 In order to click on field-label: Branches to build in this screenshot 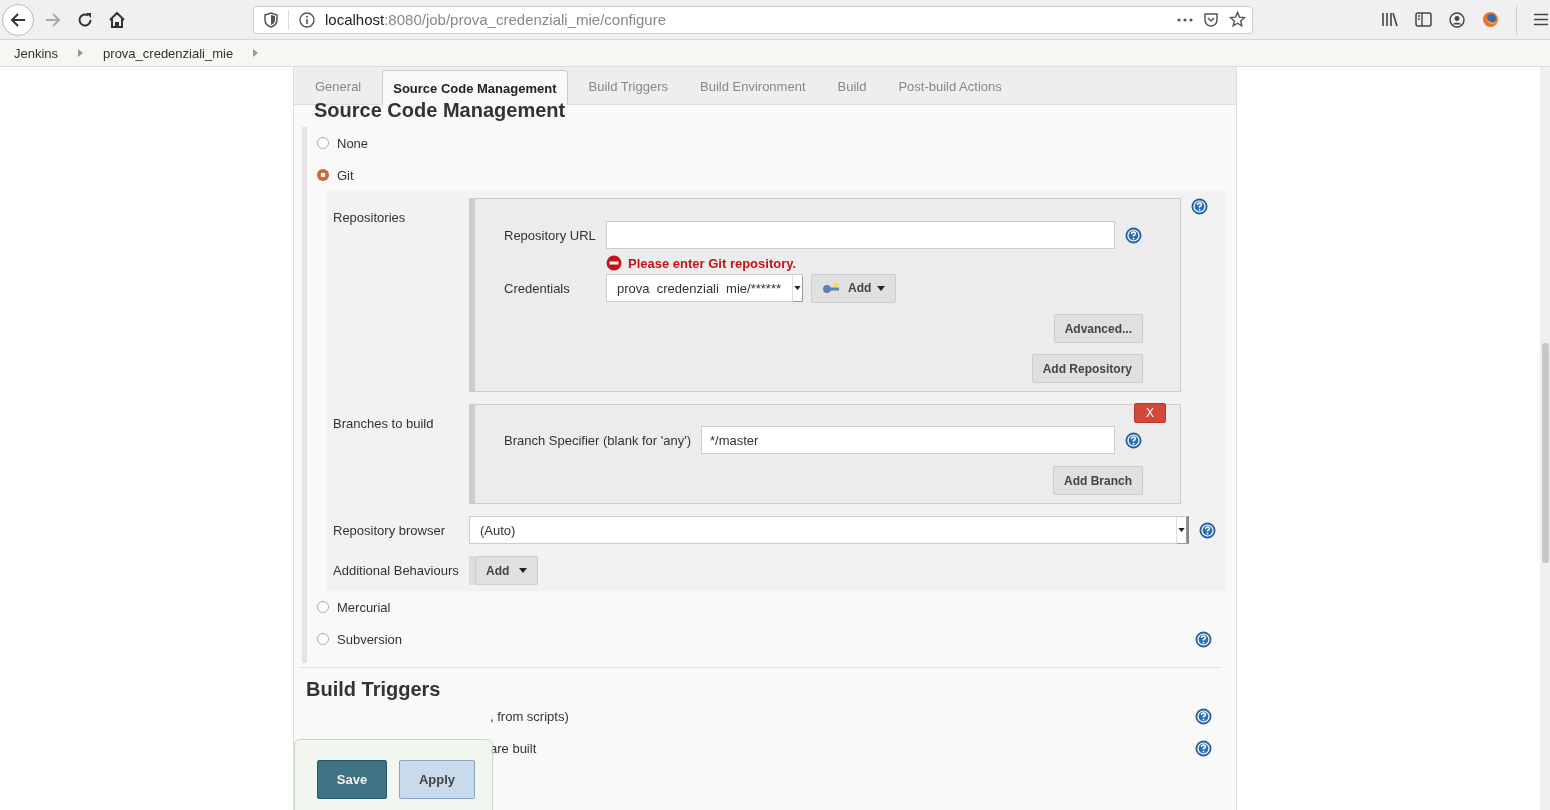, I will do `click(383, 423)`.